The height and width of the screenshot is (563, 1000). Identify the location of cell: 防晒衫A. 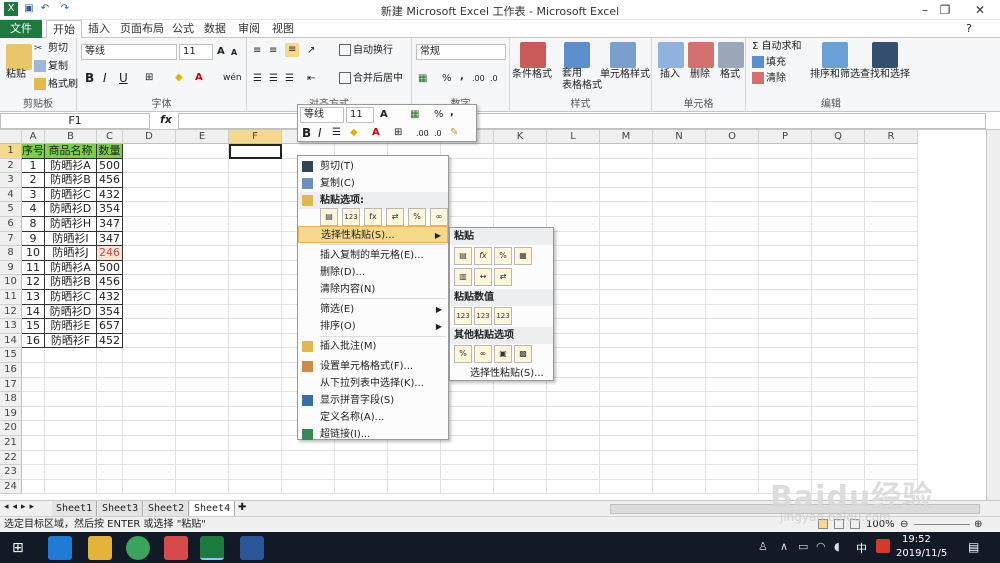
(71, 268).